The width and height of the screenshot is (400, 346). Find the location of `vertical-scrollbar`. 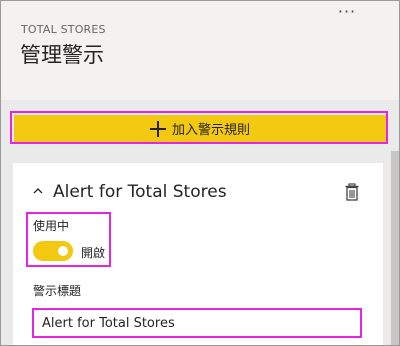

vertical-scrollbar is located at coordinates (395, 248).